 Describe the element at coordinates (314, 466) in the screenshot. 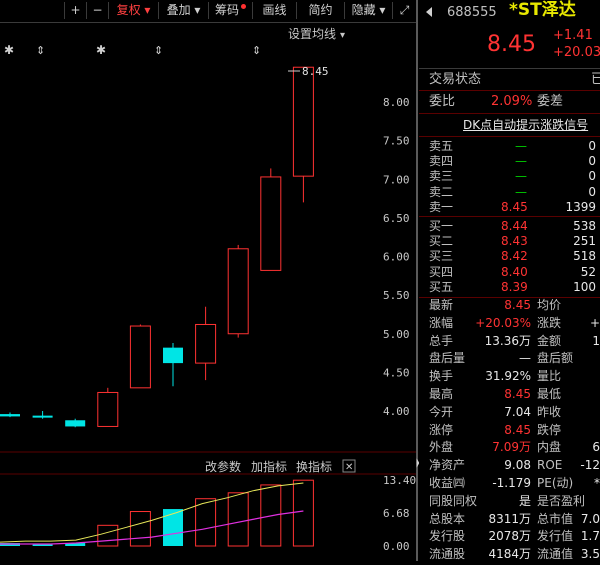

I see `switch-indicator-button: 换指标` at that location.